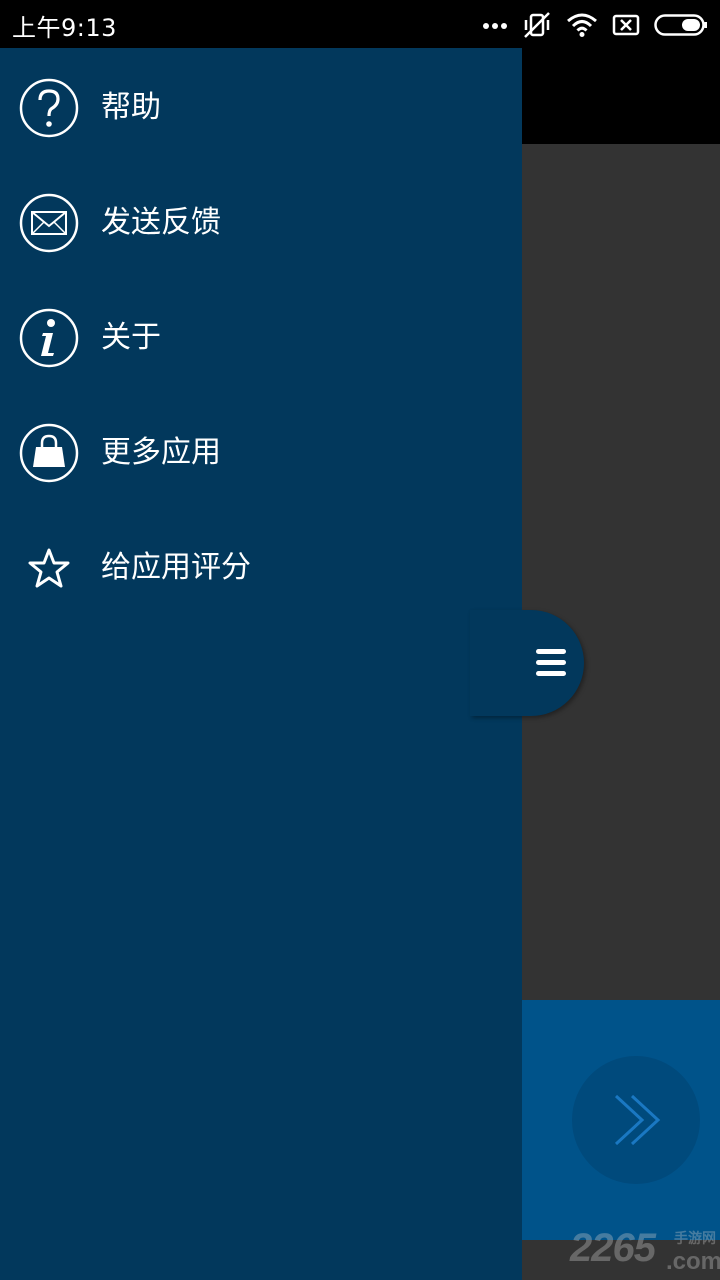 The width and height of the screenshot is (720, 1280). I want to click on battery-icon, so click(681, 25).